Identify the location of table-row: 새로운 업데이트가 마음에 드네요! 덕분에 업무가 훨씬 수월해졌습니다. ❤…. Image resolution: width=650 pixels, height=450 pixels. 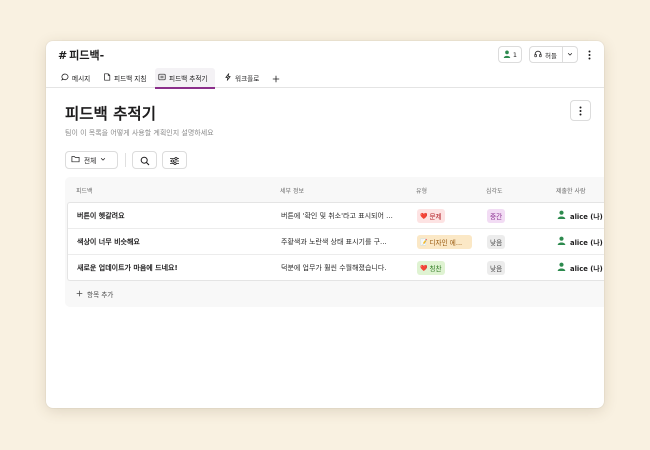
(336, 268).